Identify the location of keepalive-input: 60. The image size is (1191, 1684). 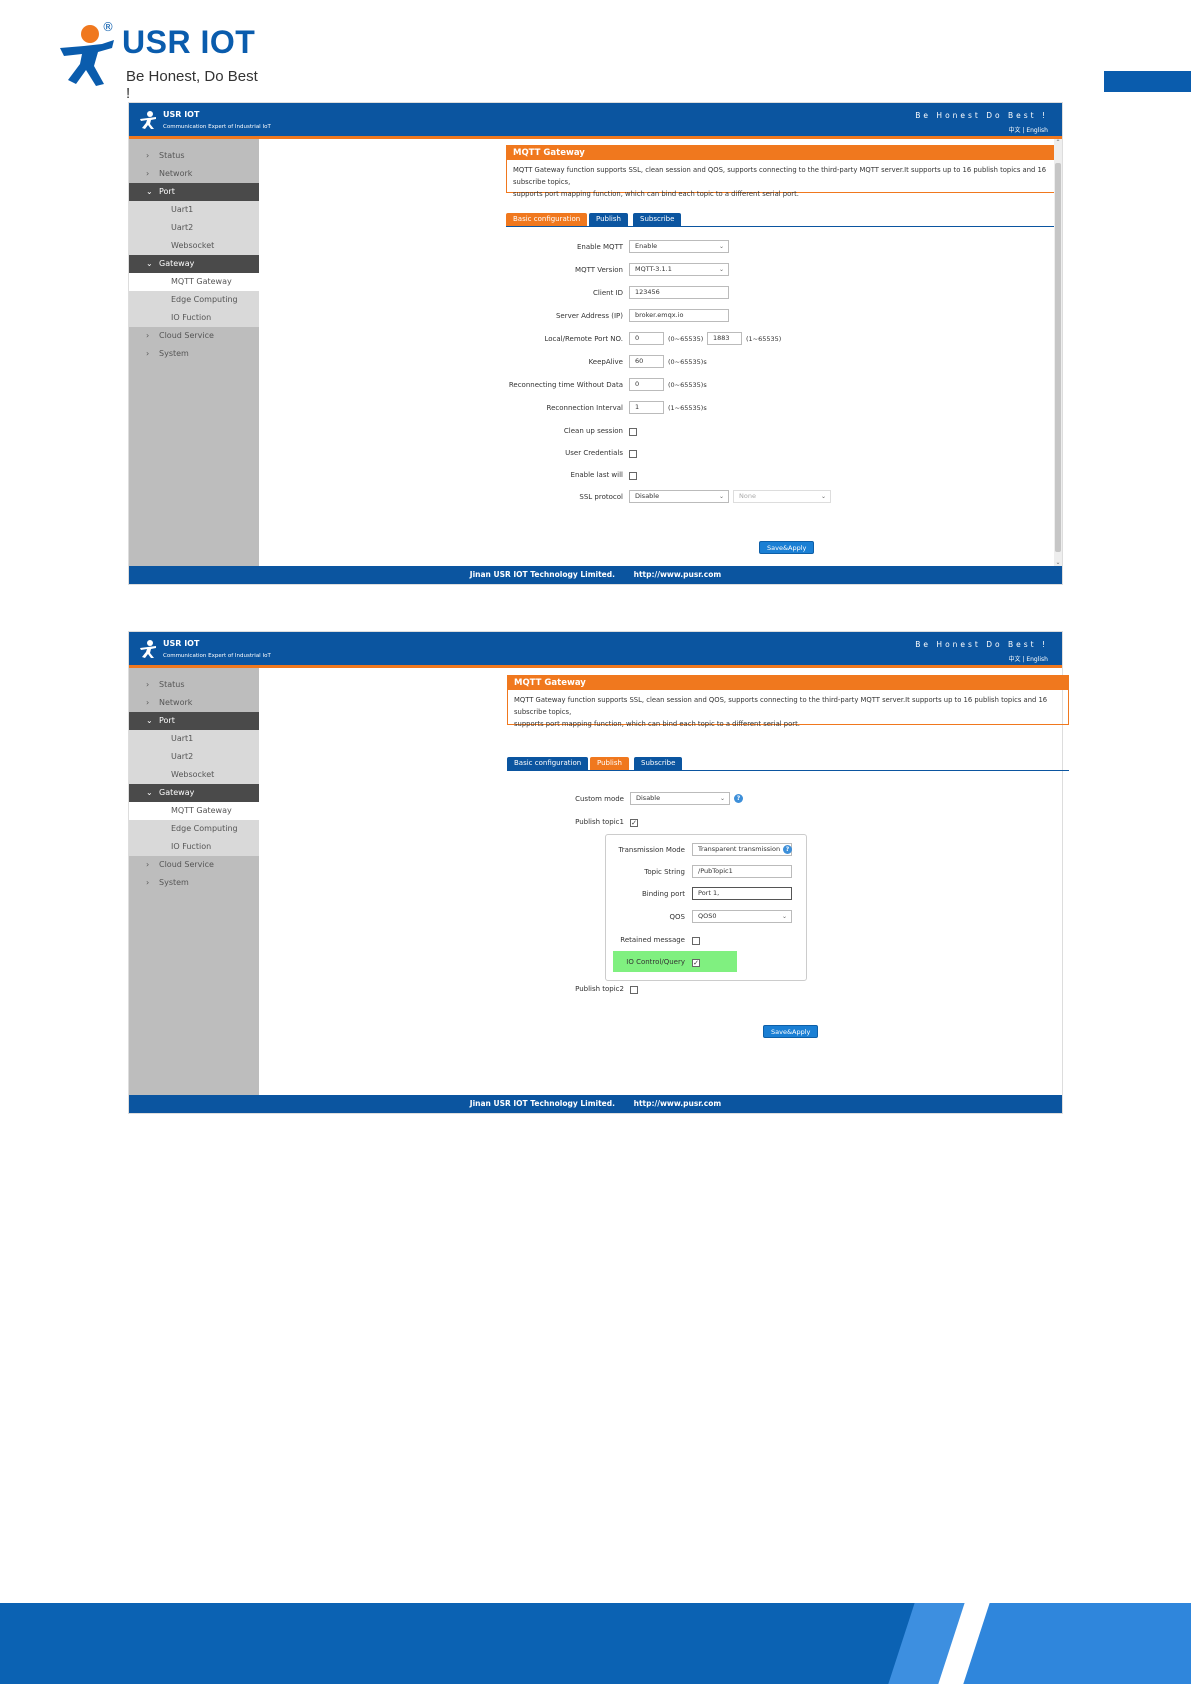
(646, 361).